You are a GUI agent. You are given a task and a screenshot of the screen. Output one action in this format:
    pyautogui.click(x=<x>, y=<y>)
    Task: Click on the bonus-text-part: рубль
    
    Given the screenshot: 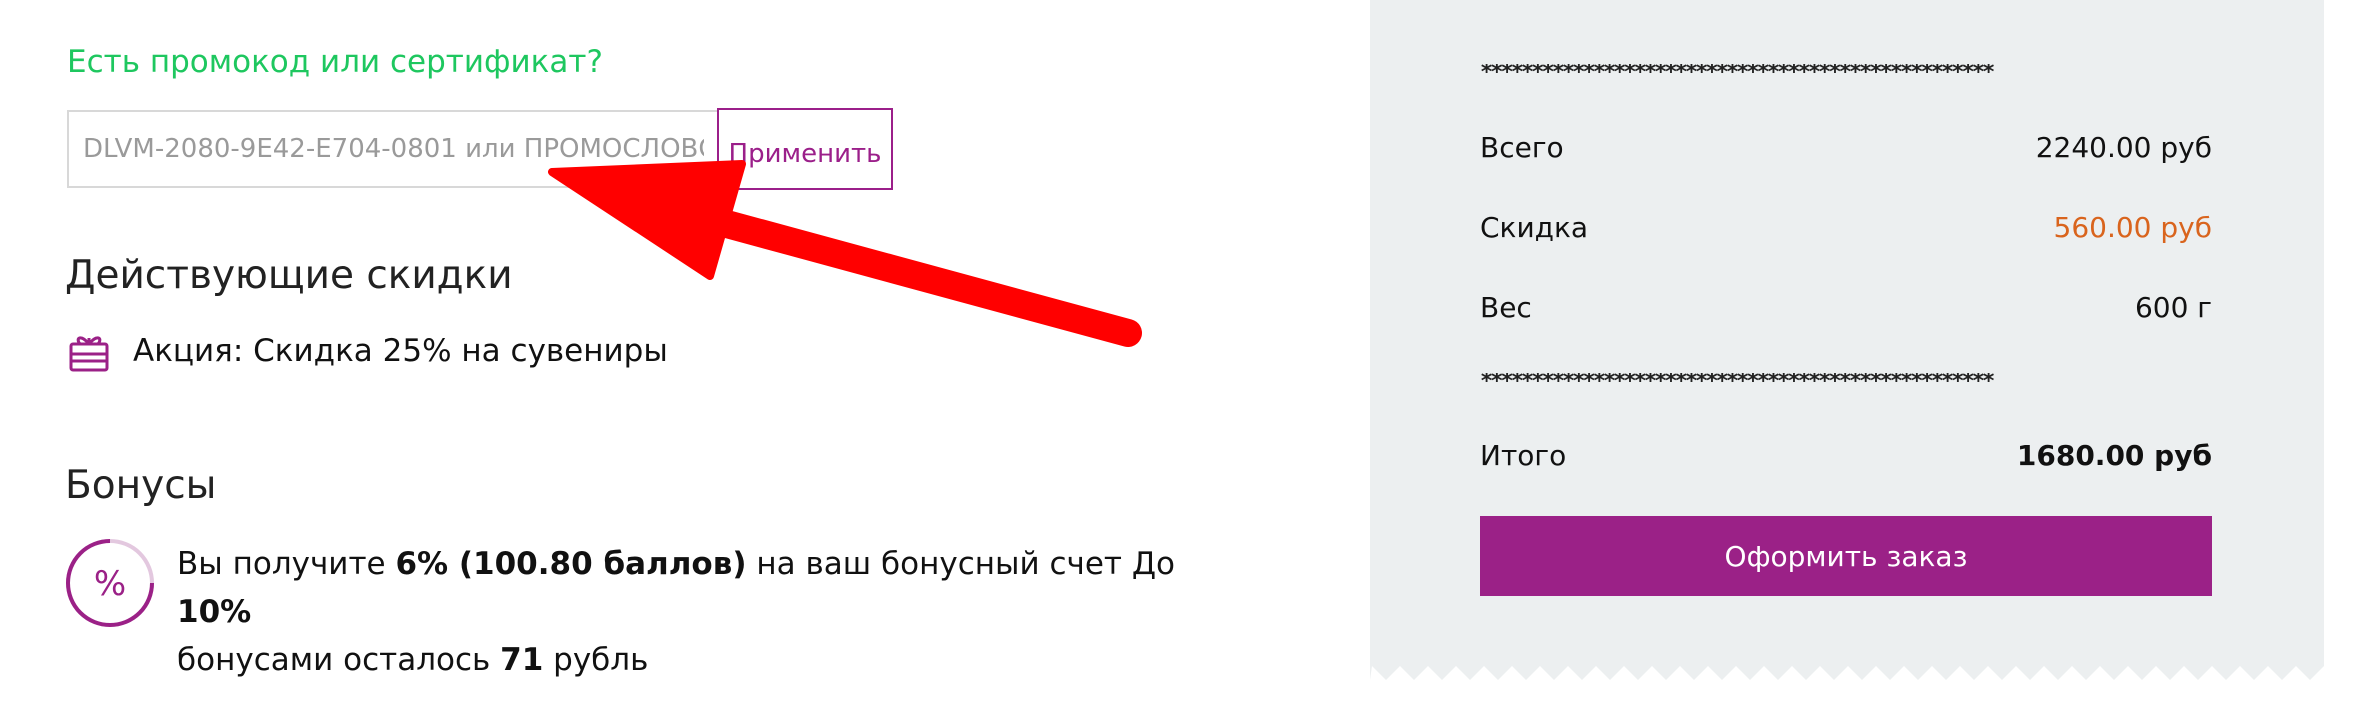 What is the action you would take?
    pyautogui.click(x=596, y=660)
    